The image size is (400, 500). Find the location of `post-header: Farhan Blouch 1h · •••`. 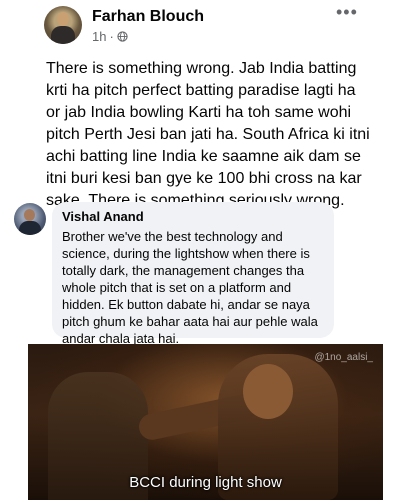

post-header: Farhan Blouch 1h · ••• is located at coordinates (200, 28).